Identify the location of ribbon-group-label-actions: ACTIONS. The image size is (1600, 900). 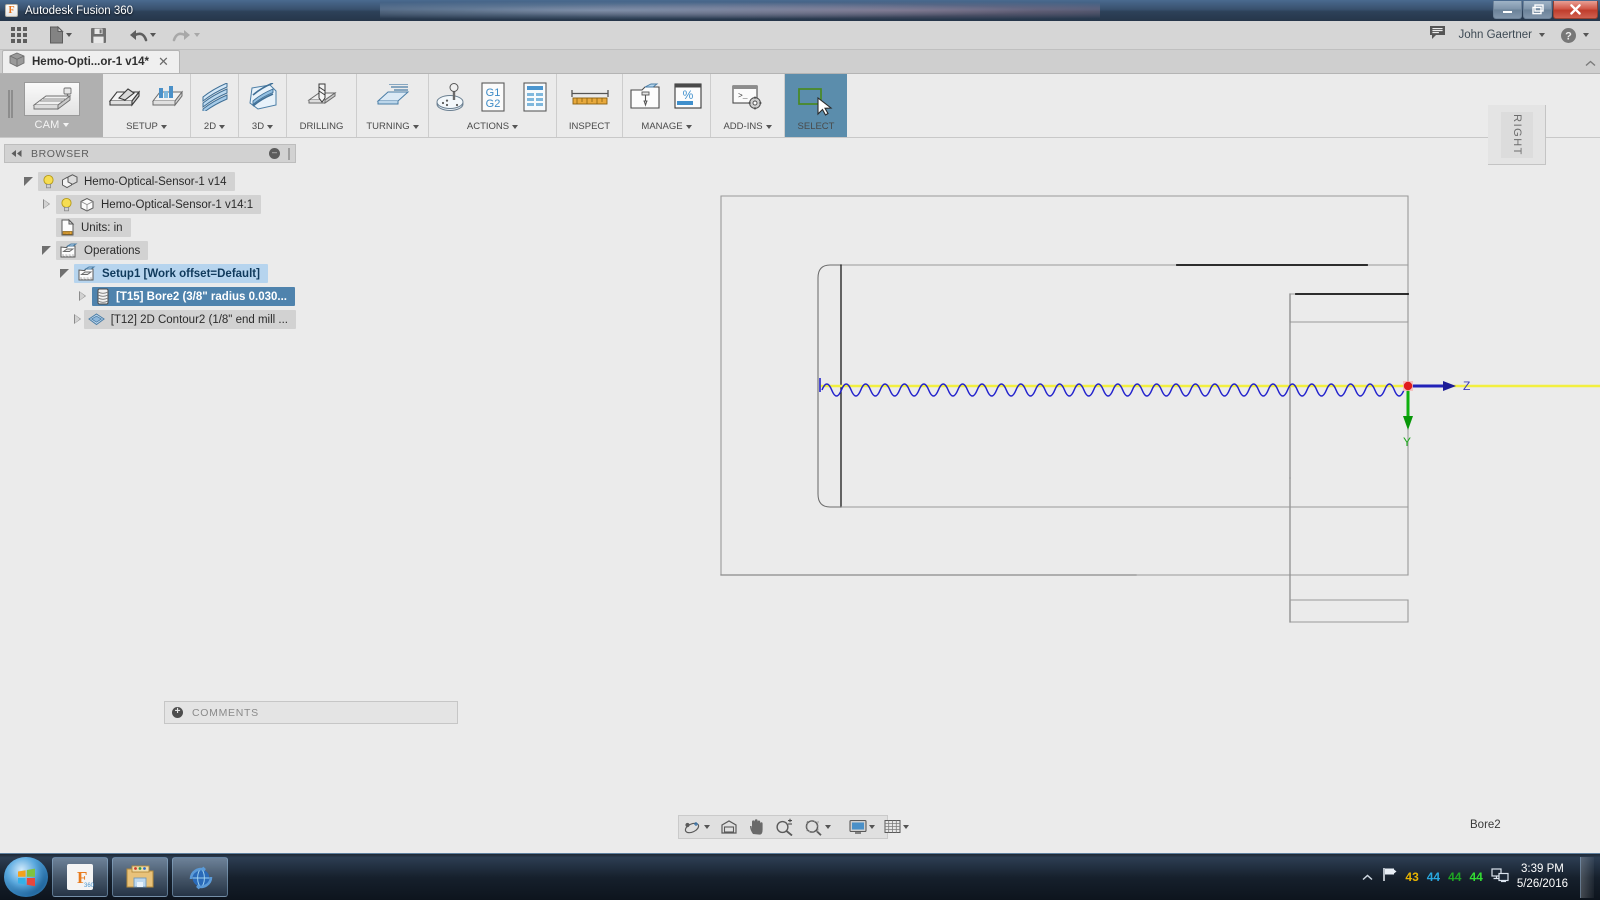
(492, 126).